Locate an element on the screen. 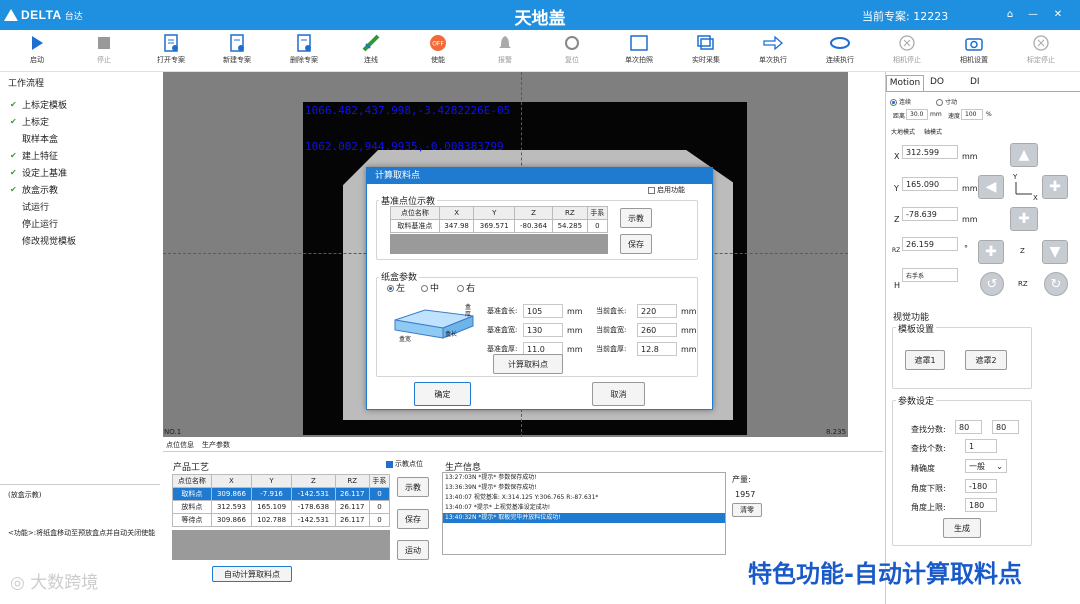 The height and width of the screenshot is (604, 1080). camera-stop-button: 相机停止 is located at coordinates (907, 49).